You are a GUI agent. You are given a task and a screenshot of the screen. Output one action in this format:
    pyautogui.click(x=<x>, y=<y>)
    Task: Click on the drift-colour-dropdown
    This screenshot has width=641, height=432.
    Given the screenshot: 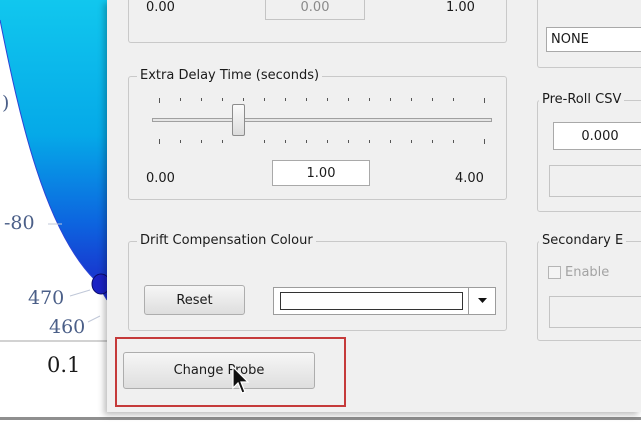 What is the action you would take?
    pyautogui.click(x=384, y=301)
    